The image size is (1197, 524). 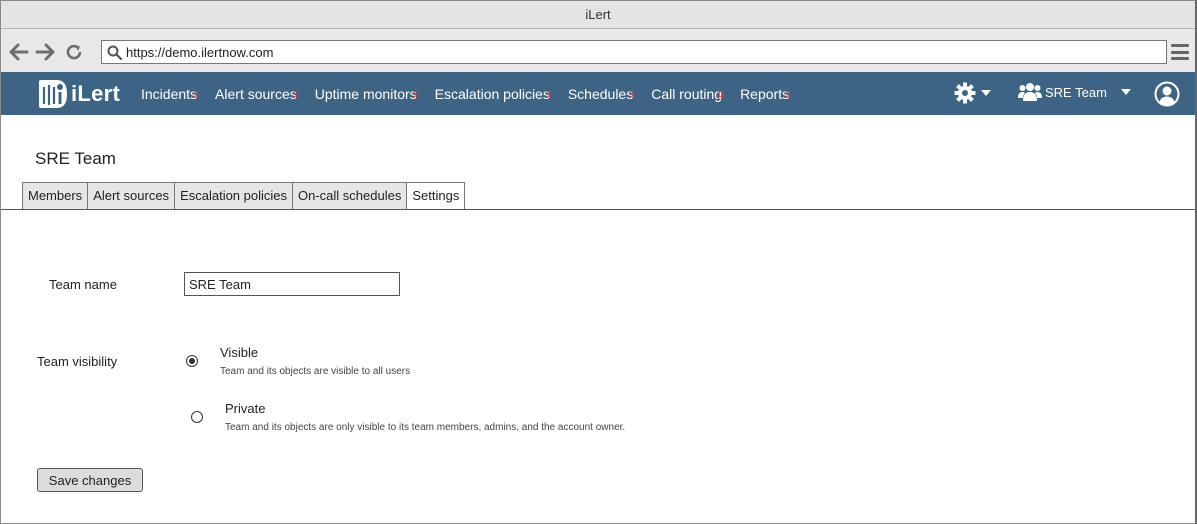 I want to click on reload-icon, so click(x=74, y=52).